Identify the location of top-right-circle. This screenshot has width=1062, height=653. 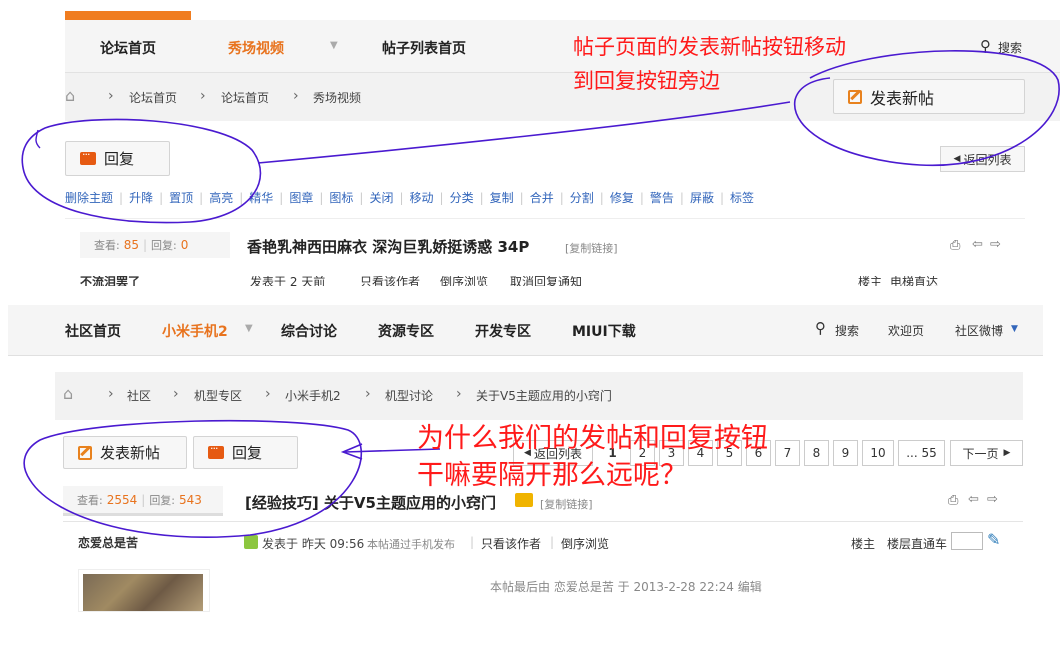
(927, 108).